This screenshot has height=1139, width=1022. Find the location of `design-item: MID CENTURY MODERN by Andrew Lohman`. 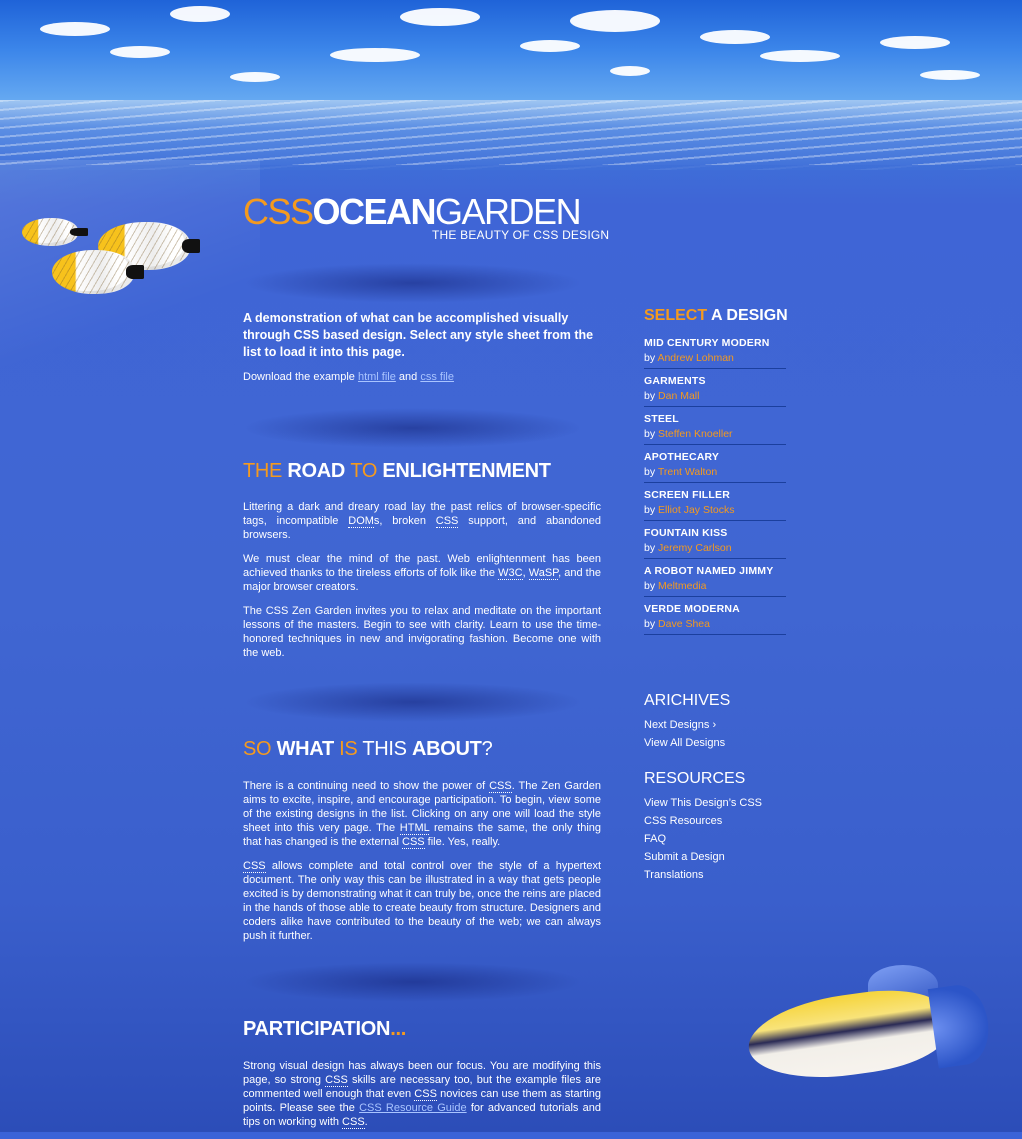

design-item: MID CENTURY MODERN by Andrew Lohman is located at coordinates (715, 350).